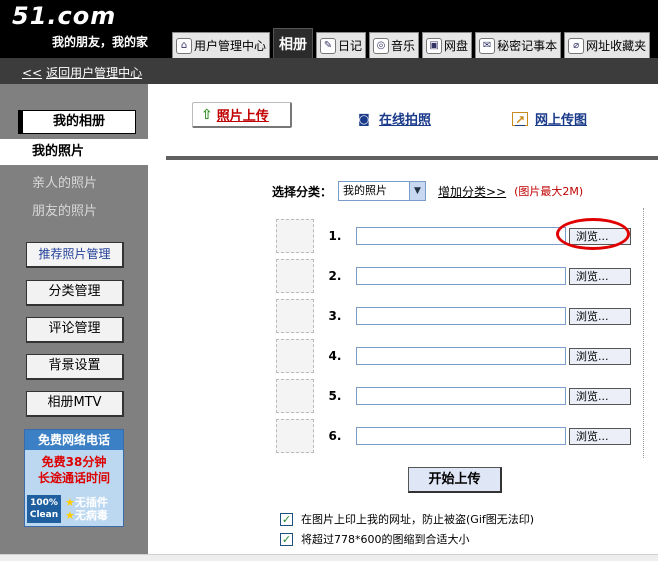 The height and width of the screenshot is (561, 658). What do you see at coordinates (184, 45) in the screenshot?
I see `house-icon: ⌂` at bounding box center [184, 45].